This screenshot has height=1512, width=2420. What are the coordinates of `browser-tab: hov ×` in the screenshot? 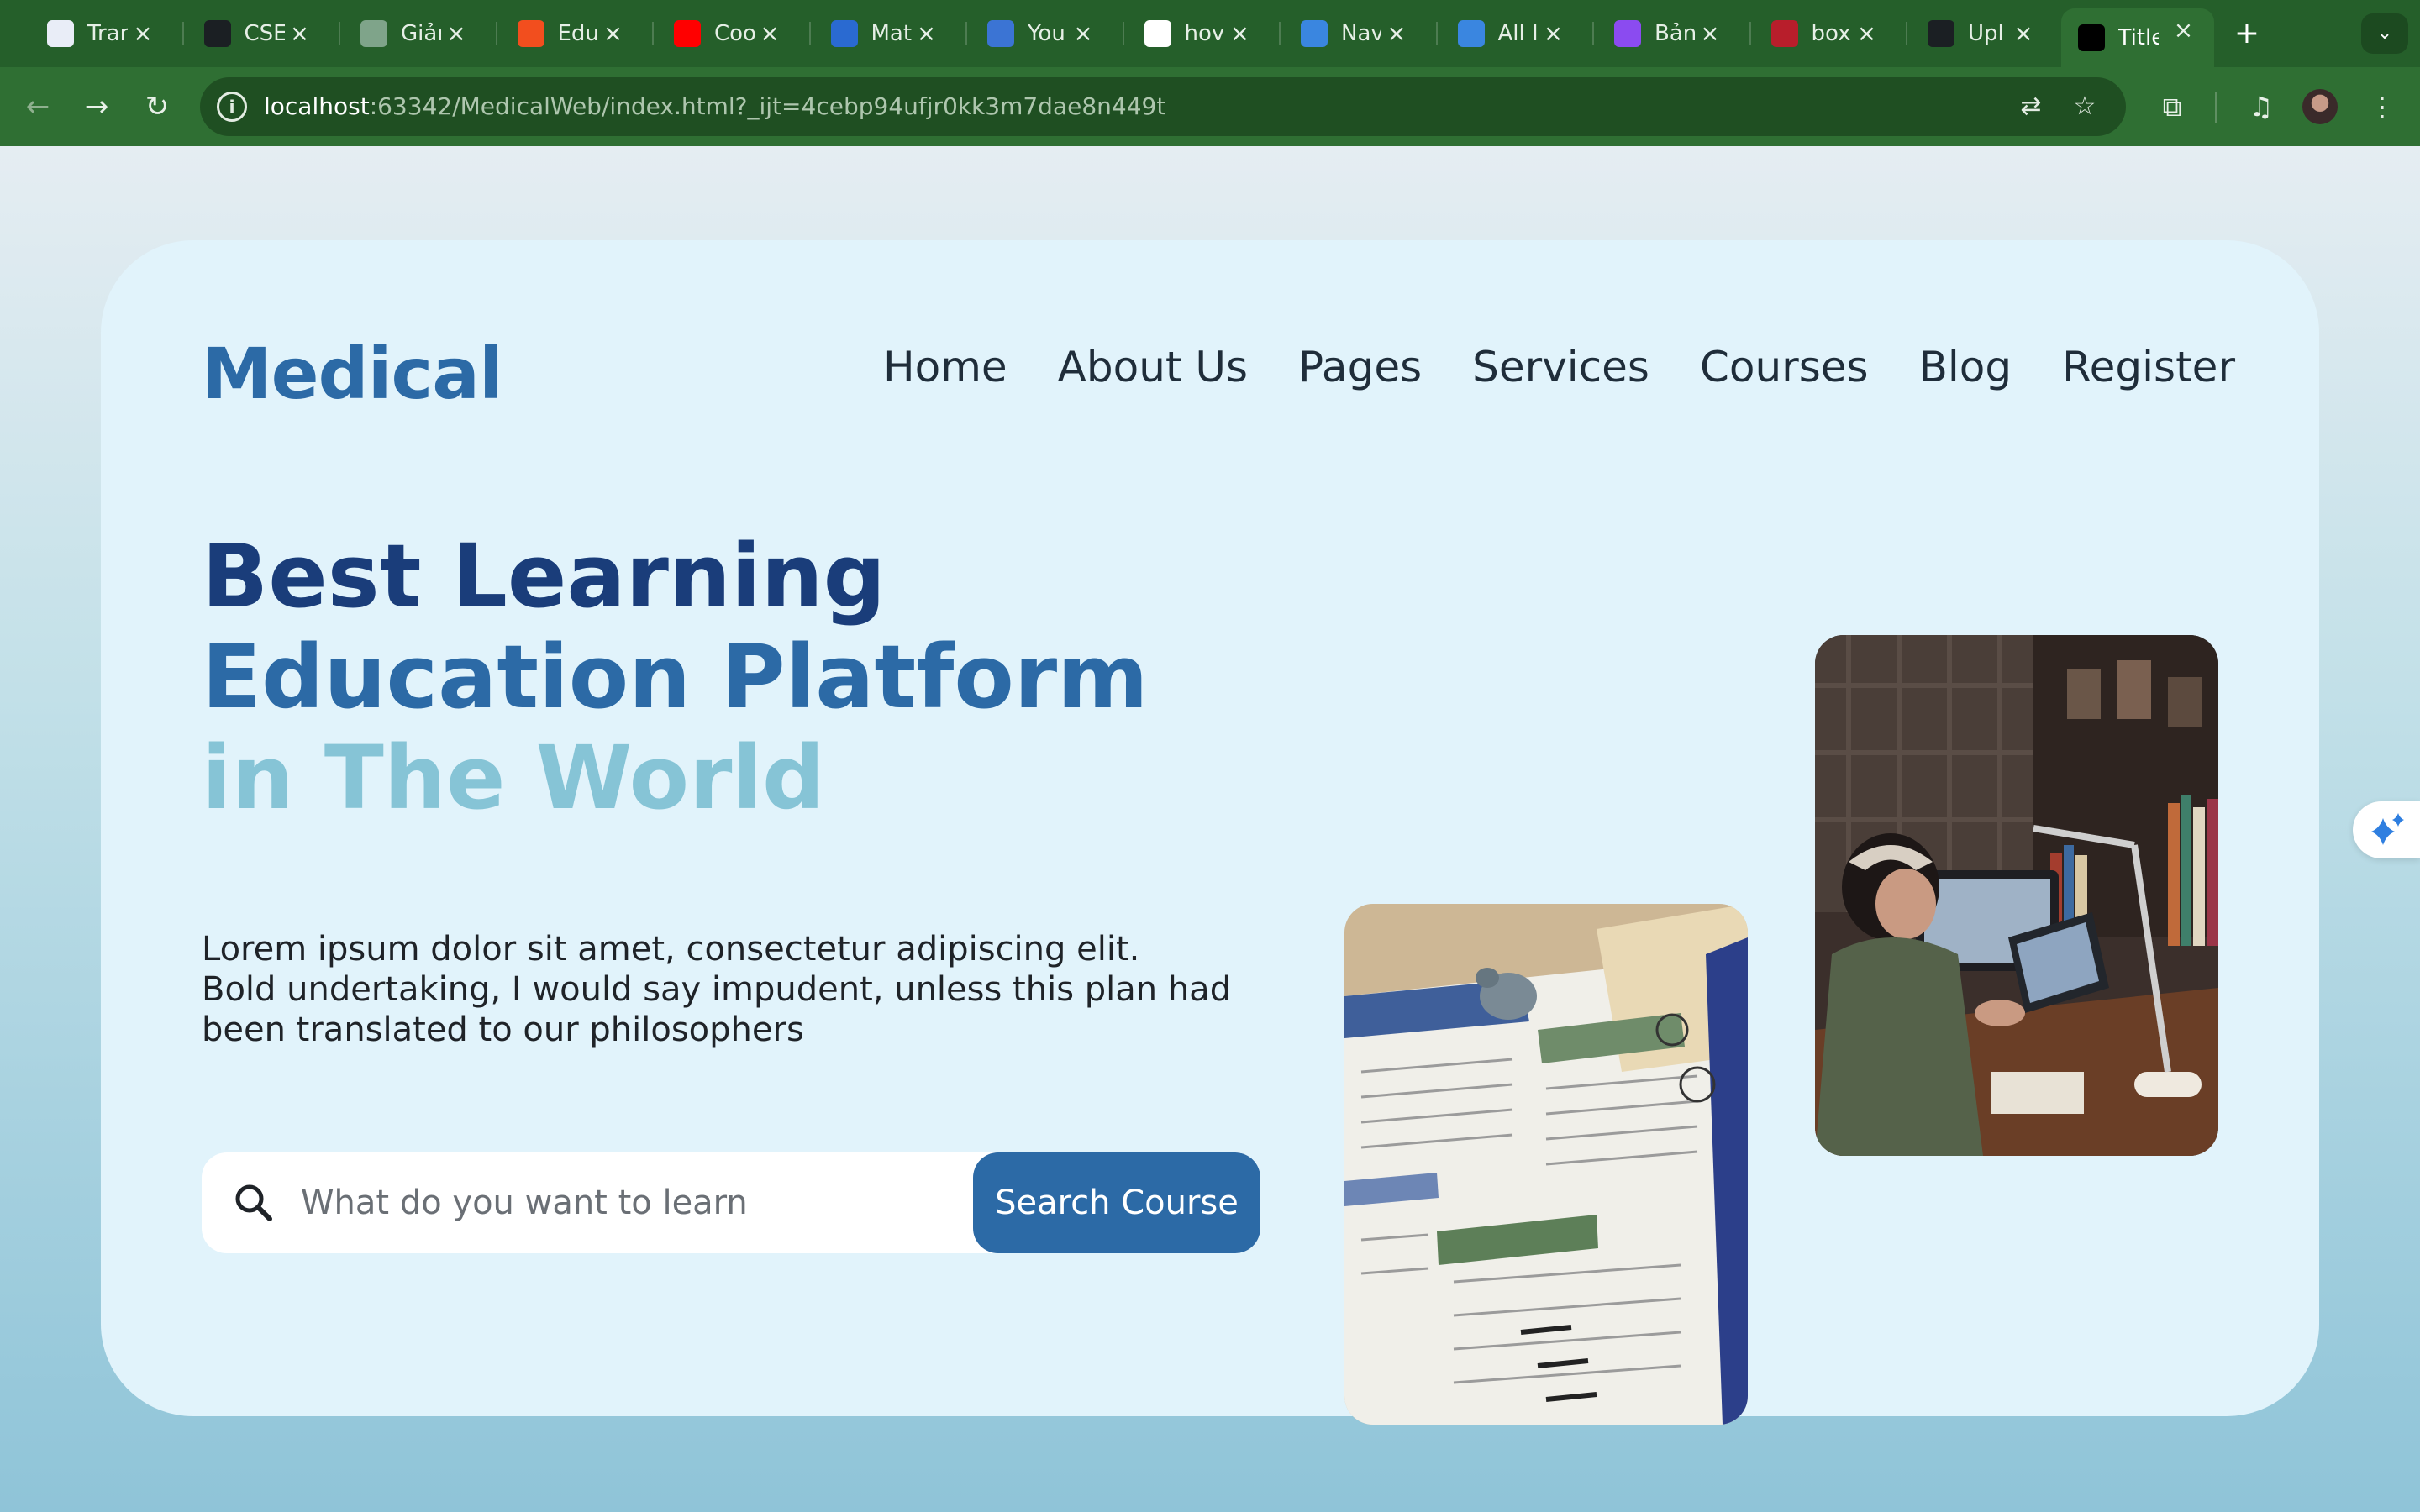 It's located at (1199, 33).